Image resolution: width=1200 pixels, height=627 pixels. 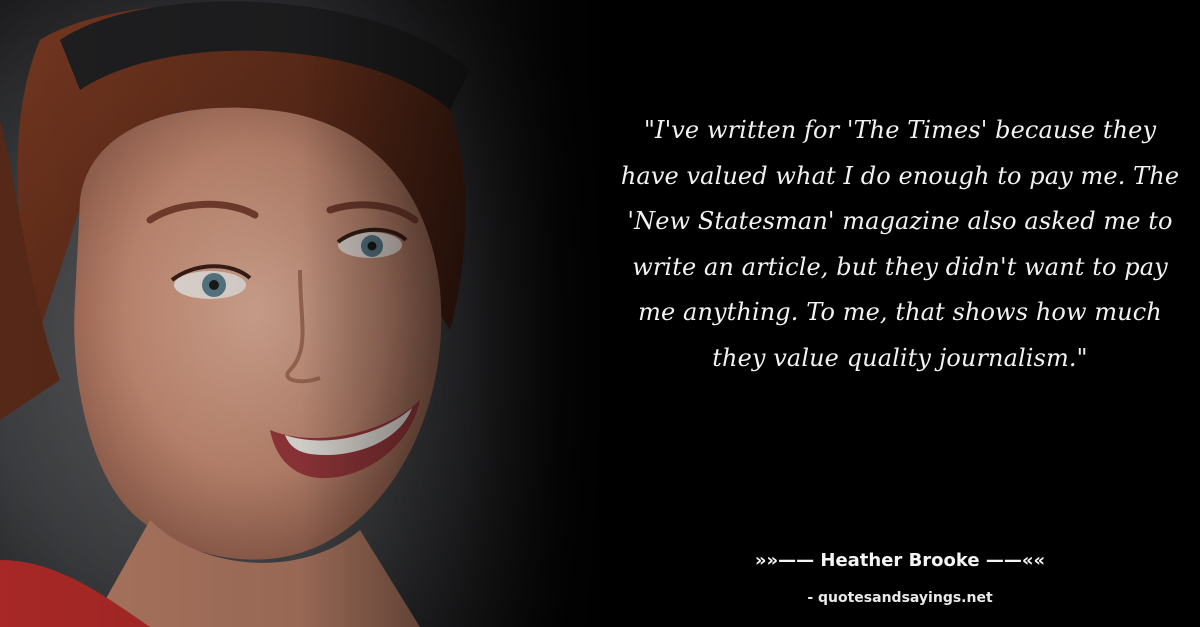 I want to click on quote-source: - quotesandsayings.net, so click(x=900, y=598).